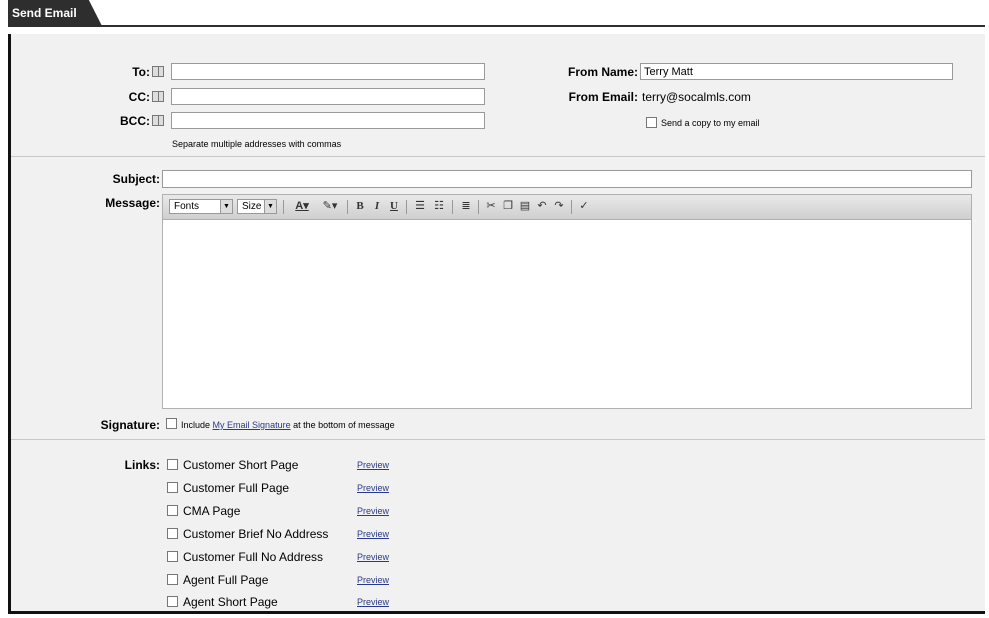 The width and height of the screenshot is (989, 618). Describe the element at coordinates (394, 206) in the screenshot. I see `underline-button: U` at that location.